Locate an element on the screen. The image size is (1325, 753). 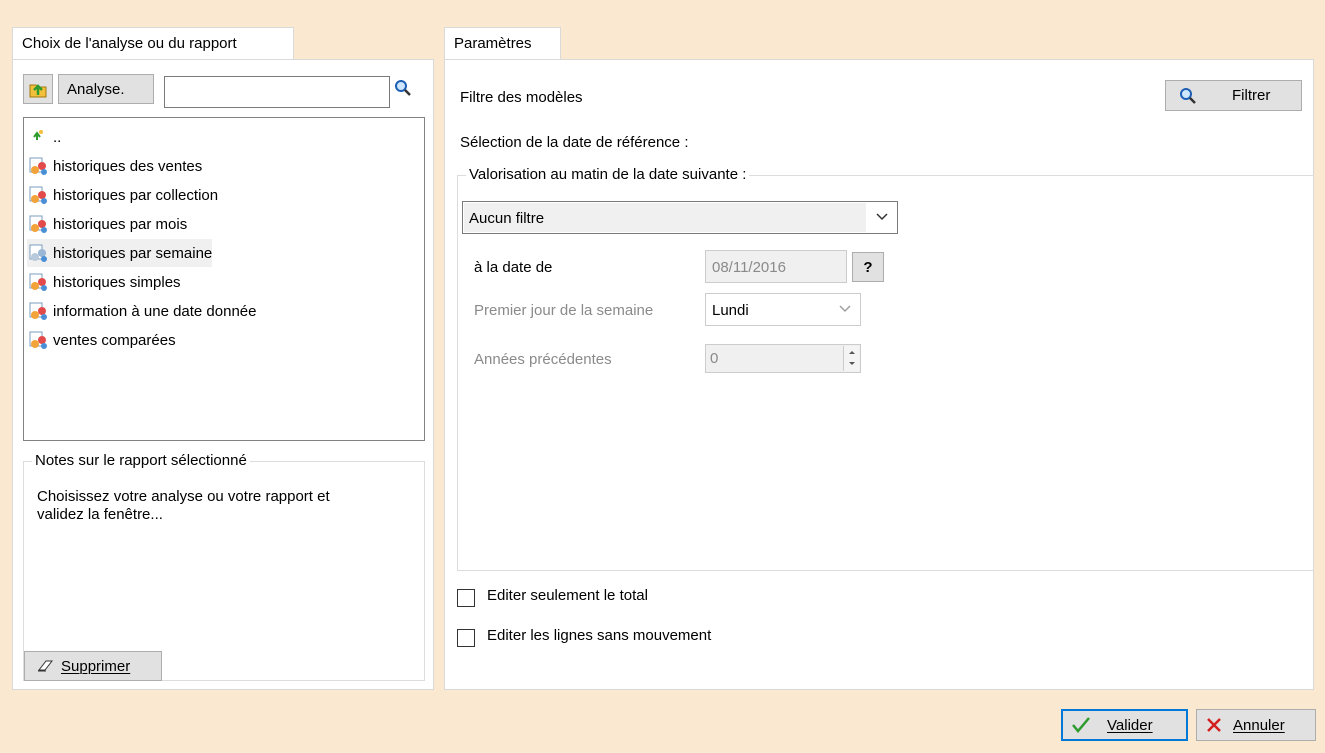
edit-no-movement-label: Editer les lignes sans mouvement is located at coordinates (599, 635).